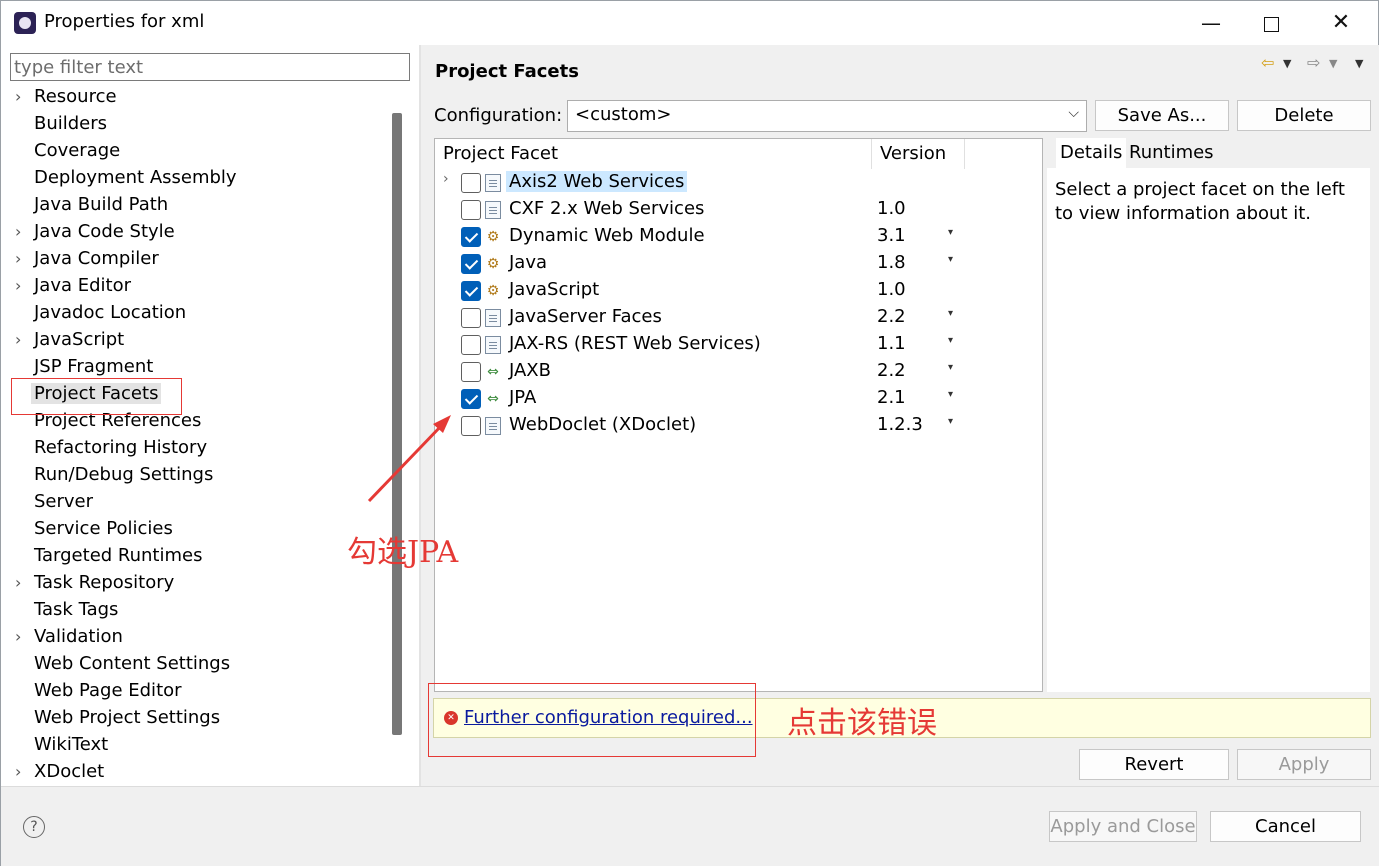 The width and height of the screenshot is (1379, 866). I want to click on tree-item: Builders, so click(191, 125).